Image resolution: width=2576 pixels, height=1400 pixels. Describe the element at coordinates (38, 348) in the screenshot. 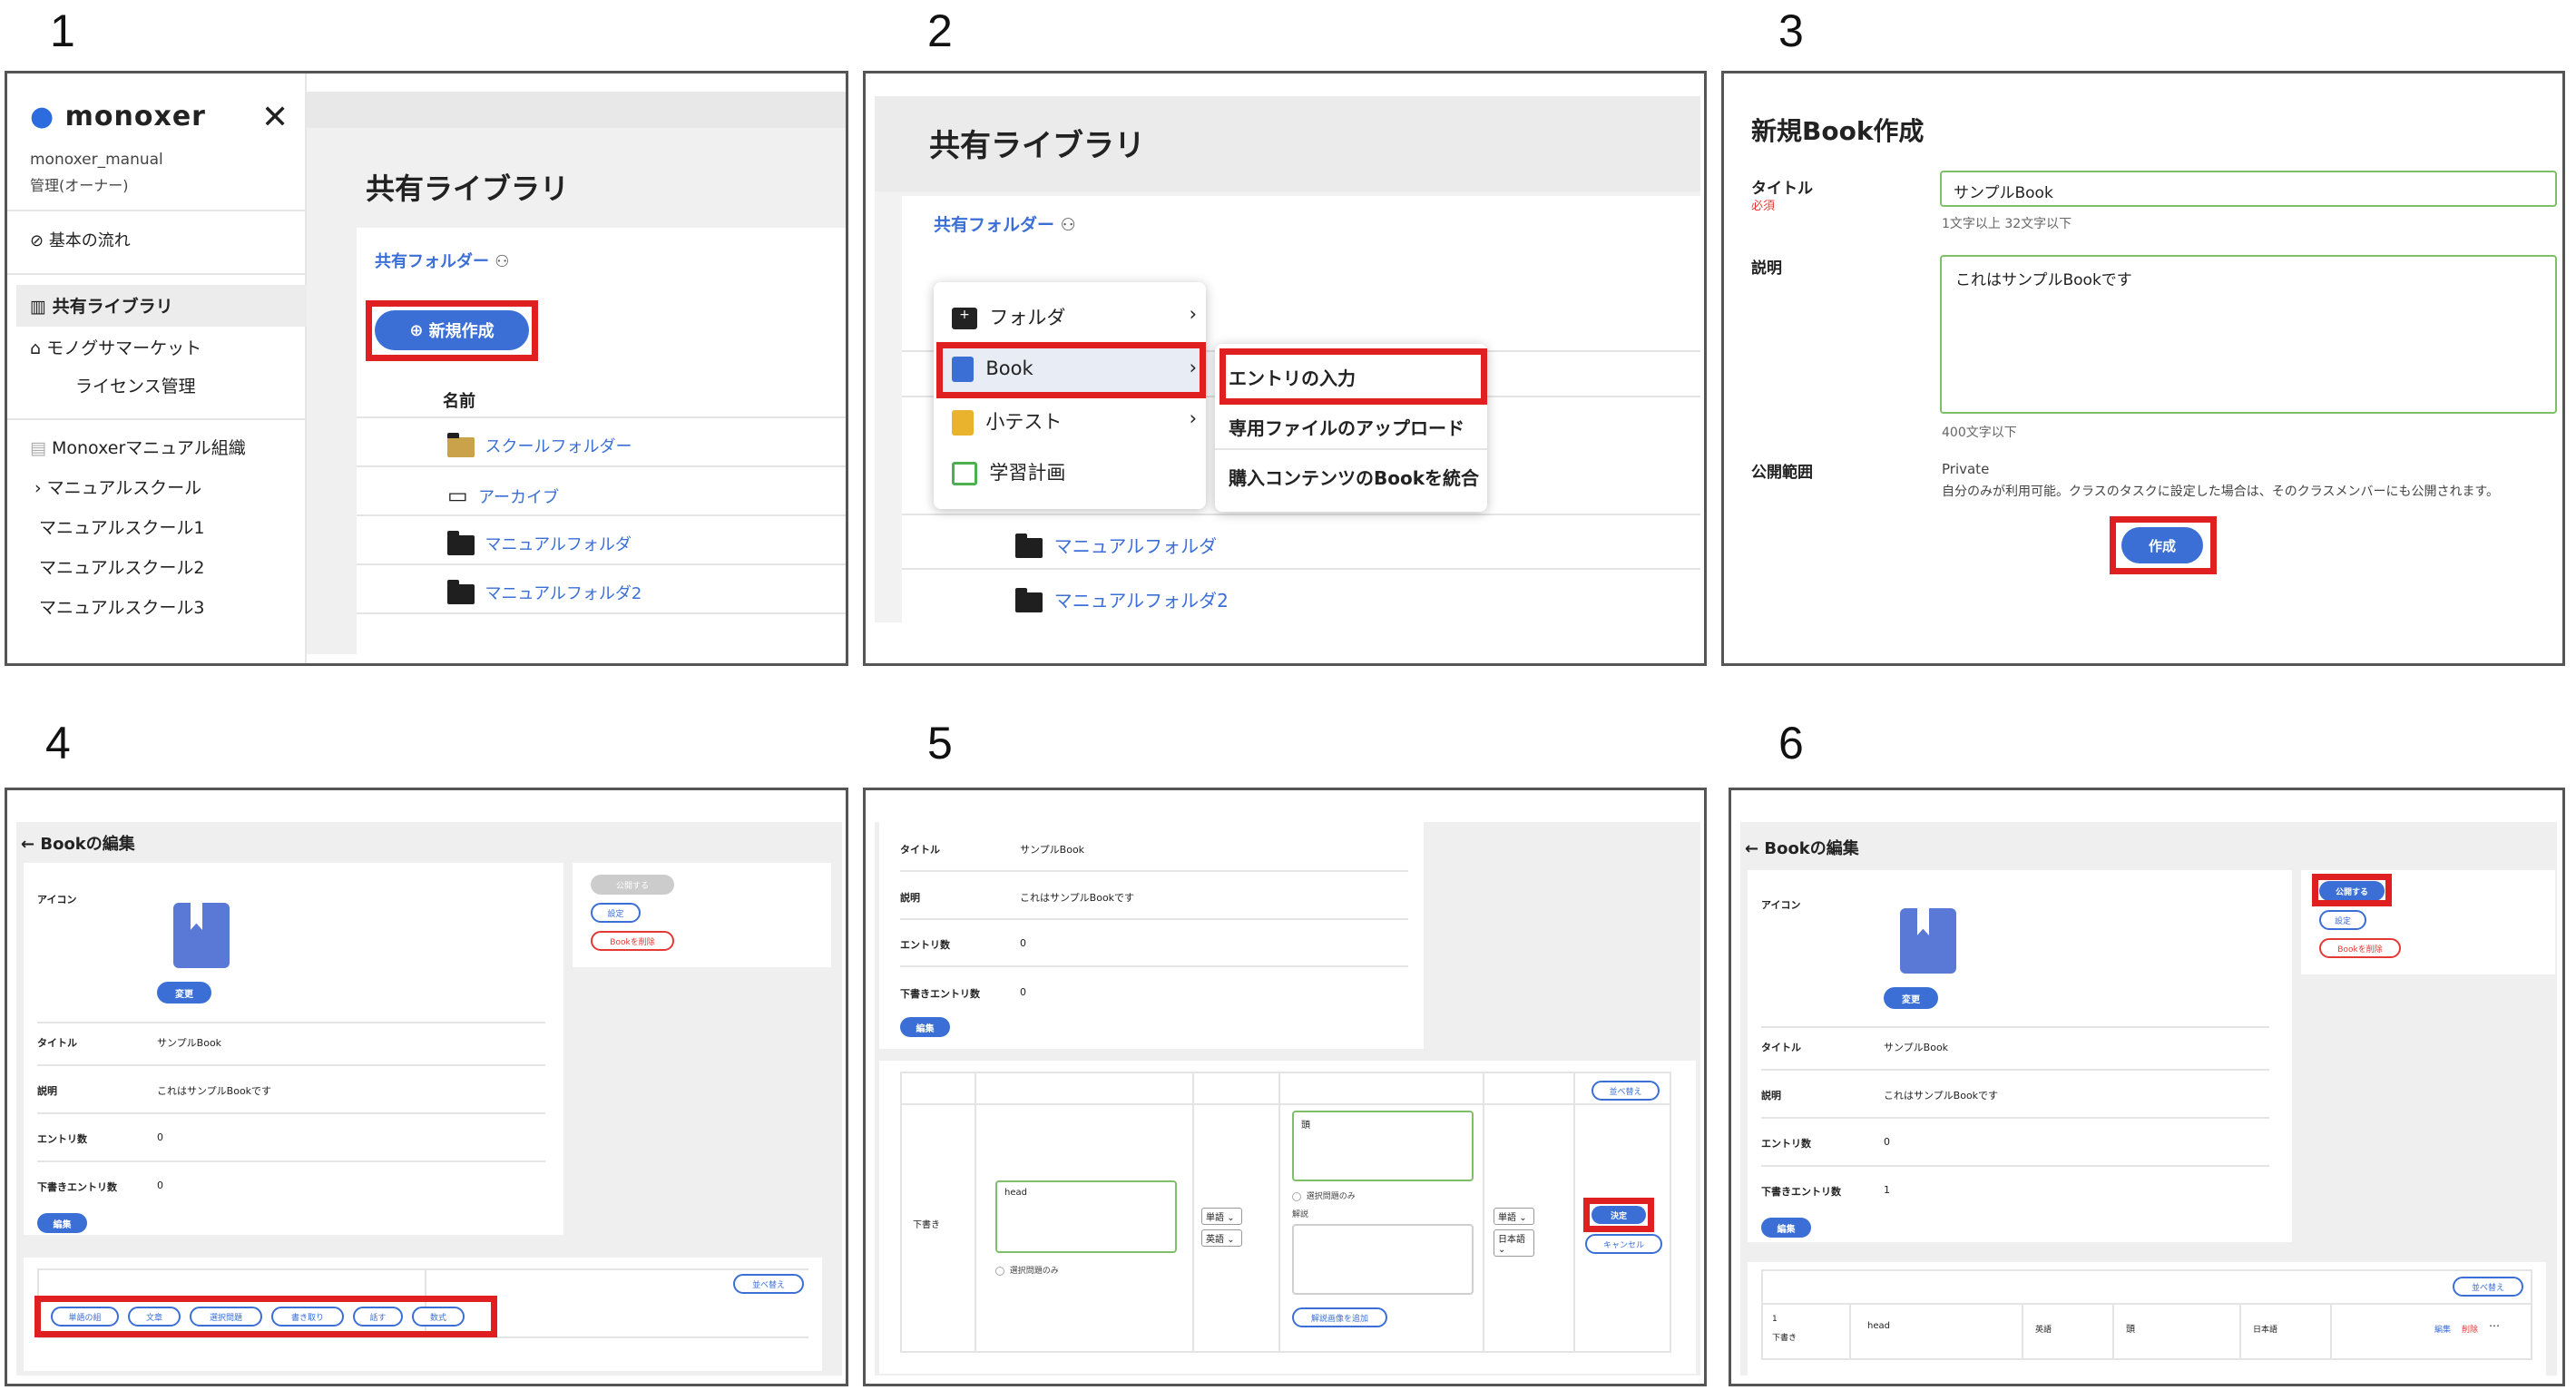

I see `basket-icon: ⌂` at that location.